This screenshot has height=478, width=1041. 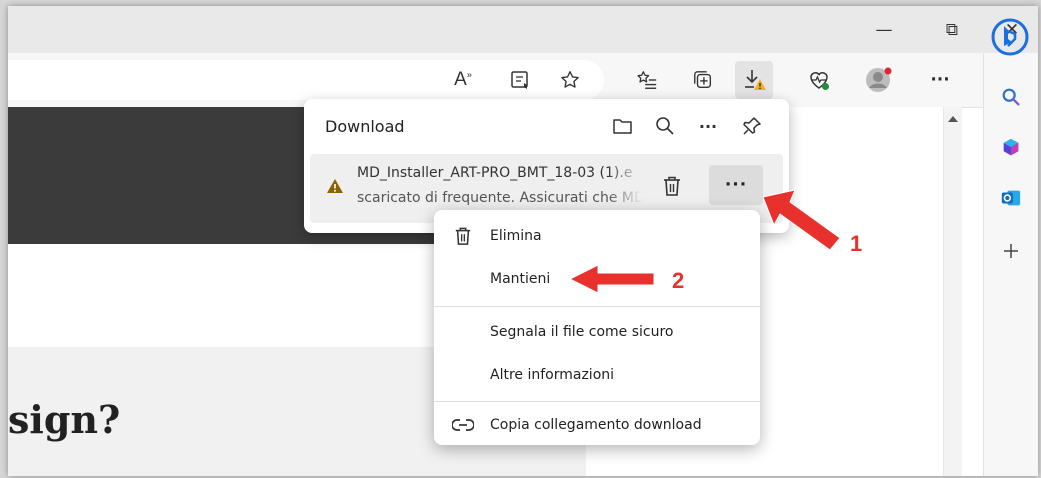 I want to click on annotation-step-1: 1, so click(x=856, y=243).